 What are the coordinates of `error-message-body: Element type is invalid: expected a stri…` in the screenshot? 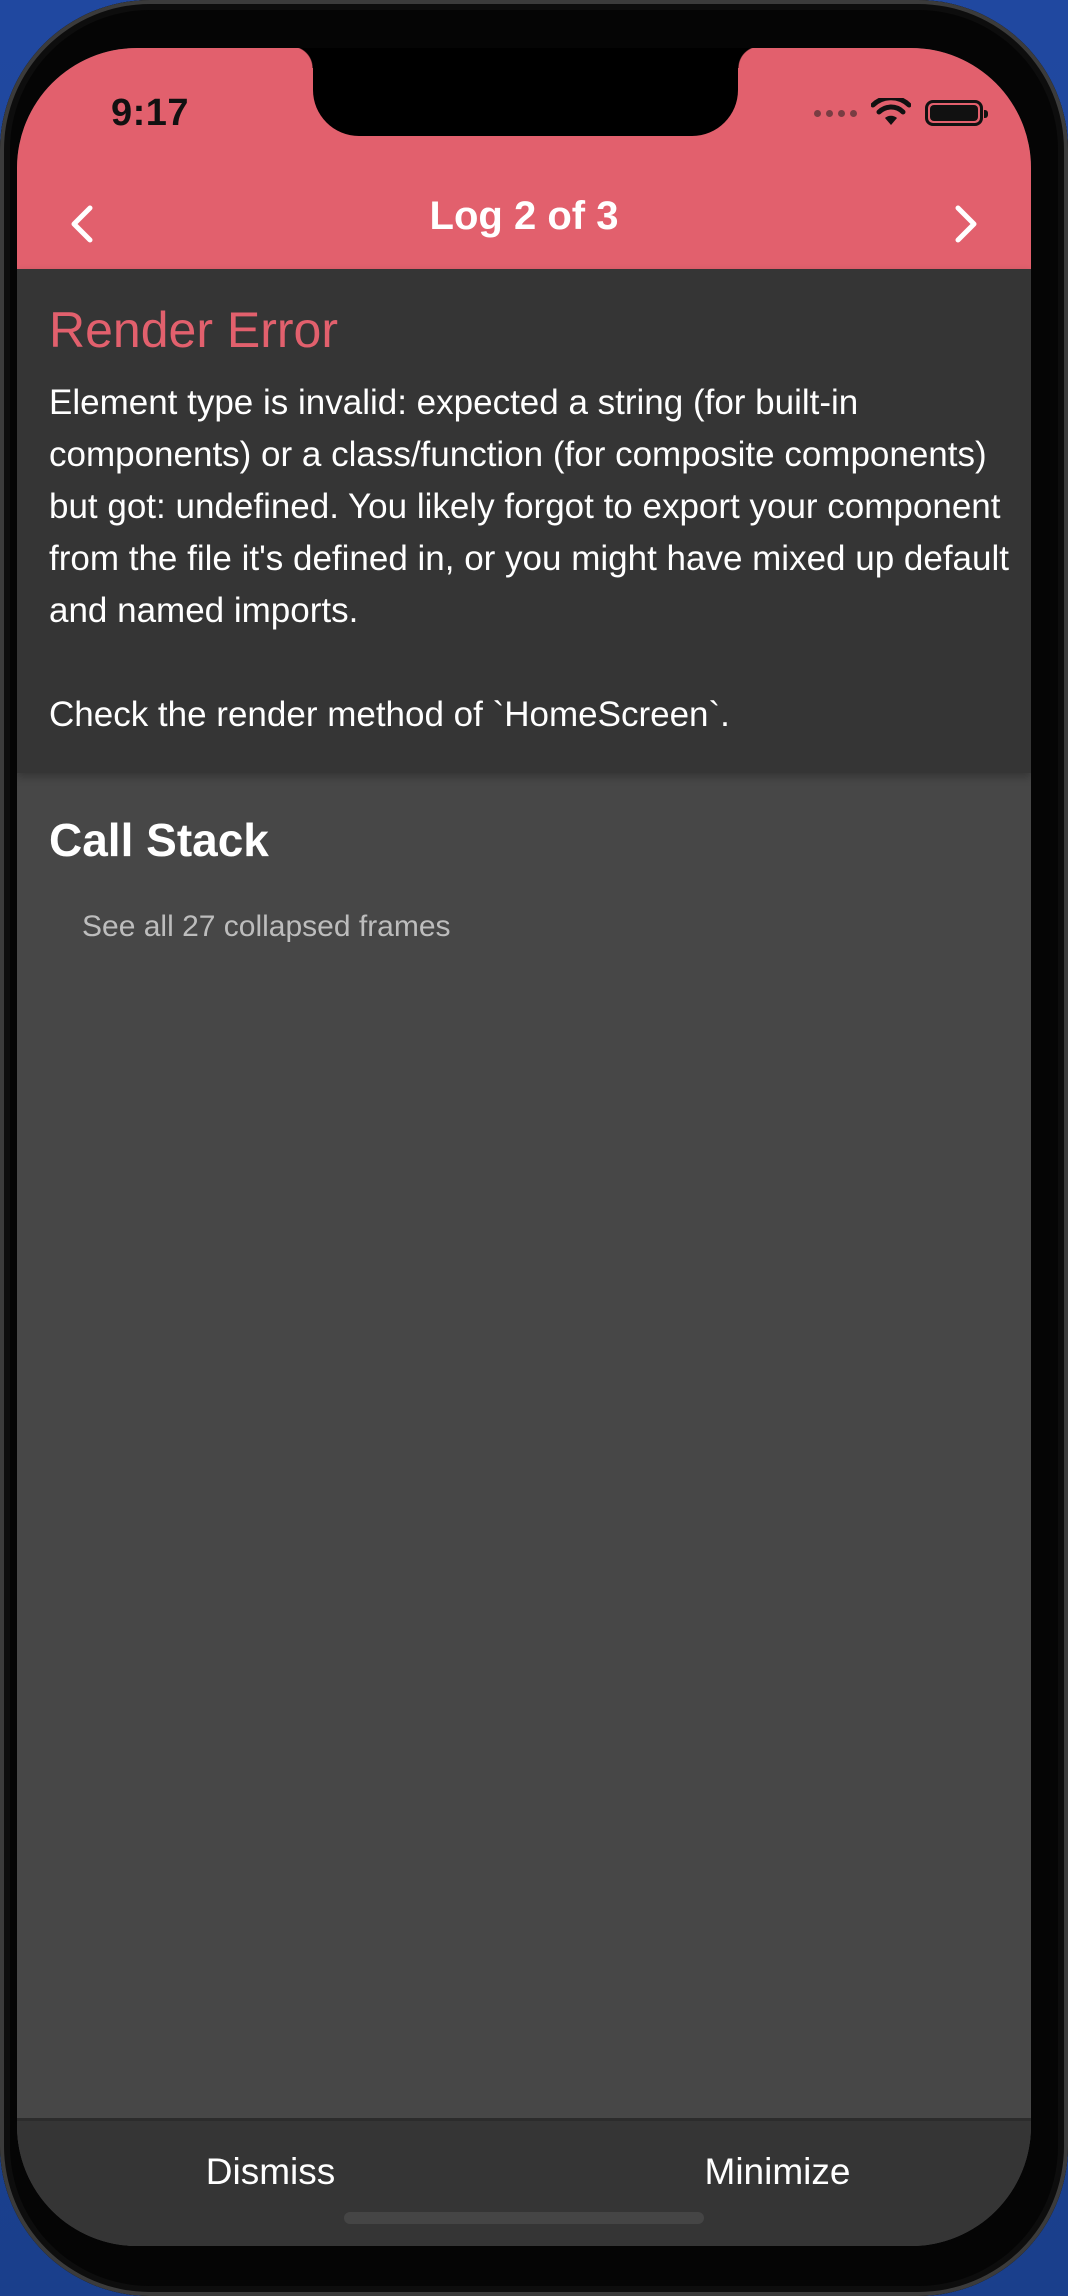 It's located at (529, 558).